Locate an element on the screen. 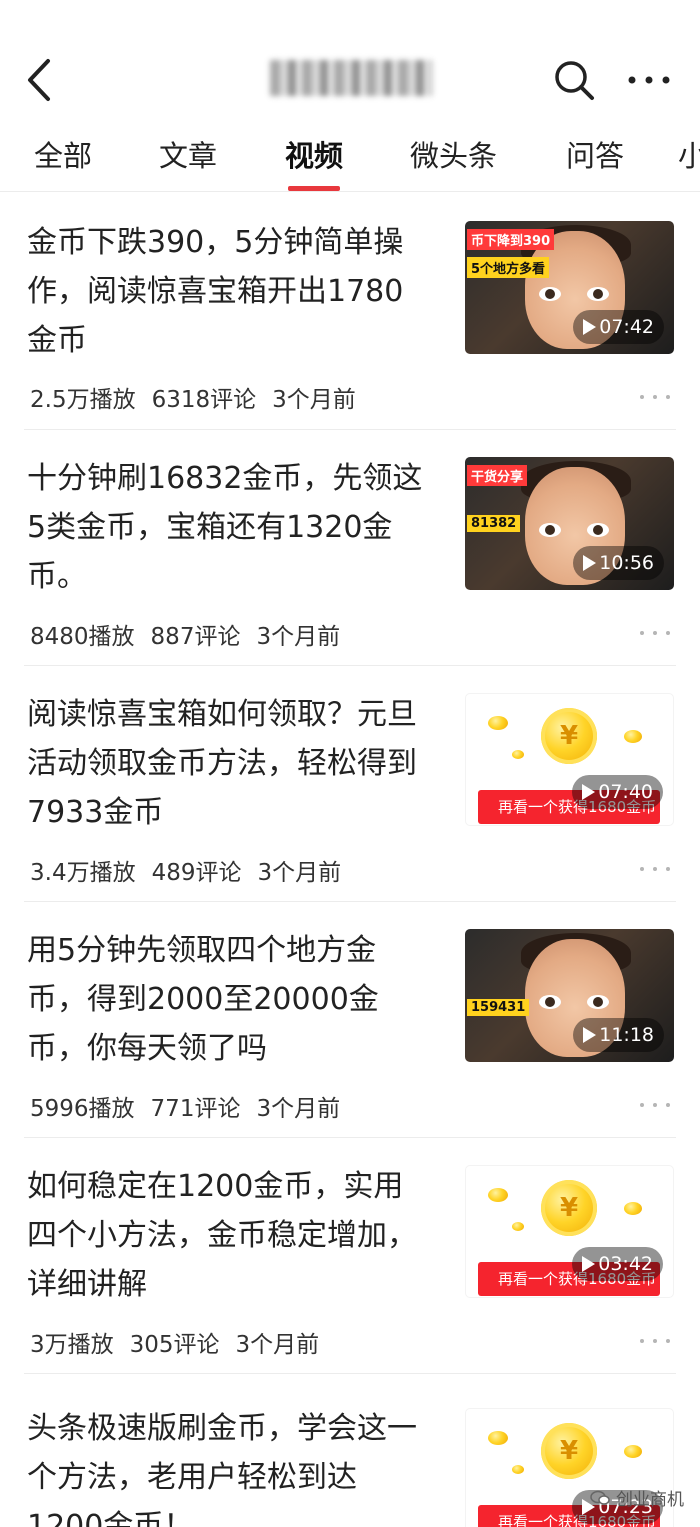  more-button is located at coordinates (649, 80).